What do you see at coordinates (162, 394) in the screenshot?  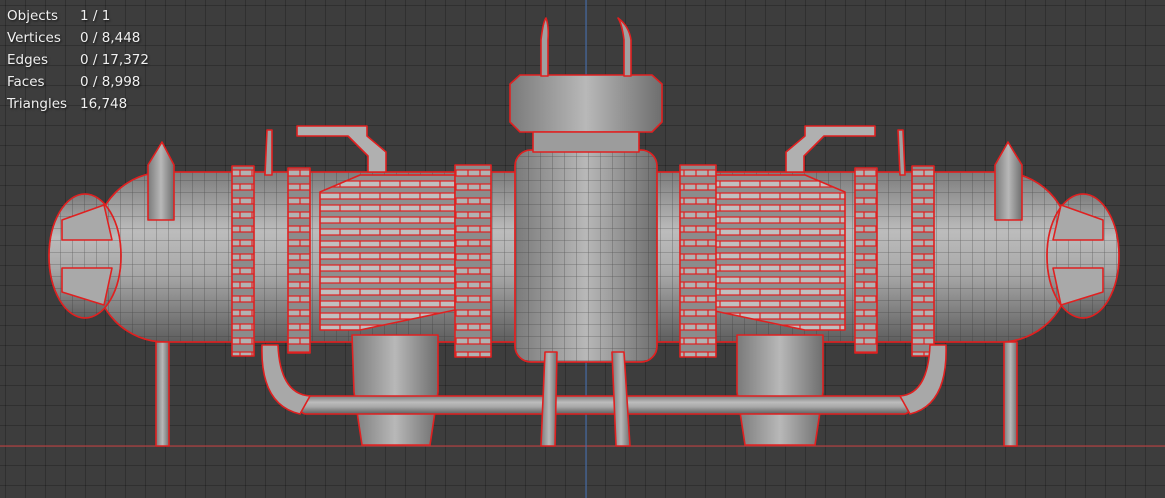 I see `leg-outer-left` at bounding box center [162, 394].